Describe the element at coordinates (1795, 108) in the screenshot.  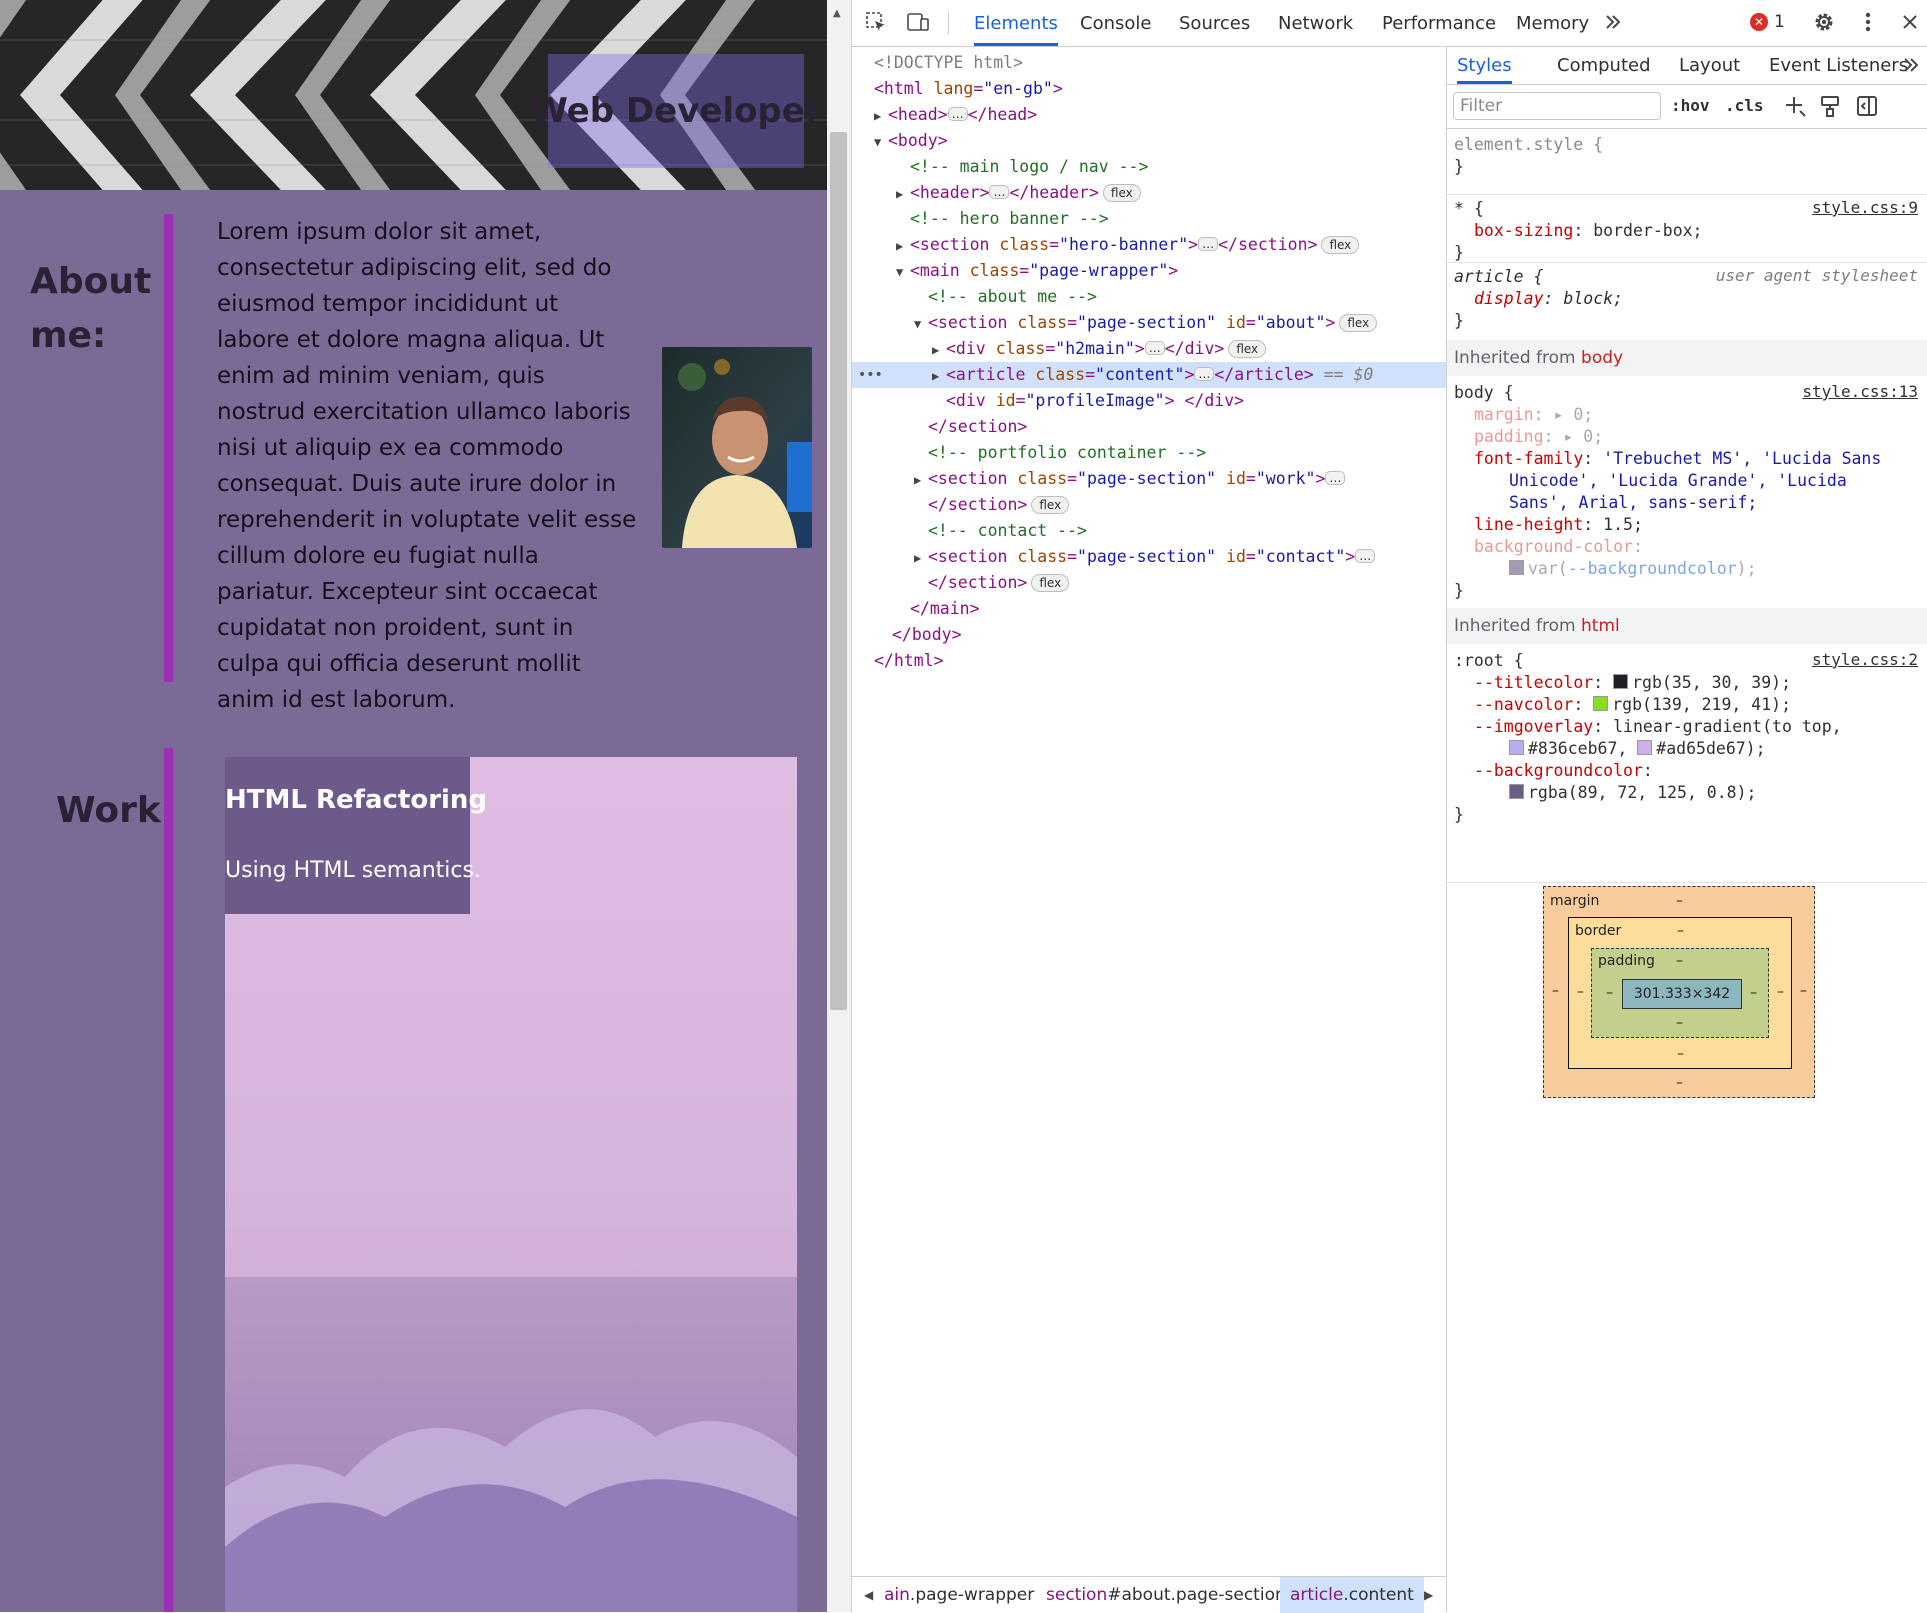
I see `new-style-rule-icon` at that location.